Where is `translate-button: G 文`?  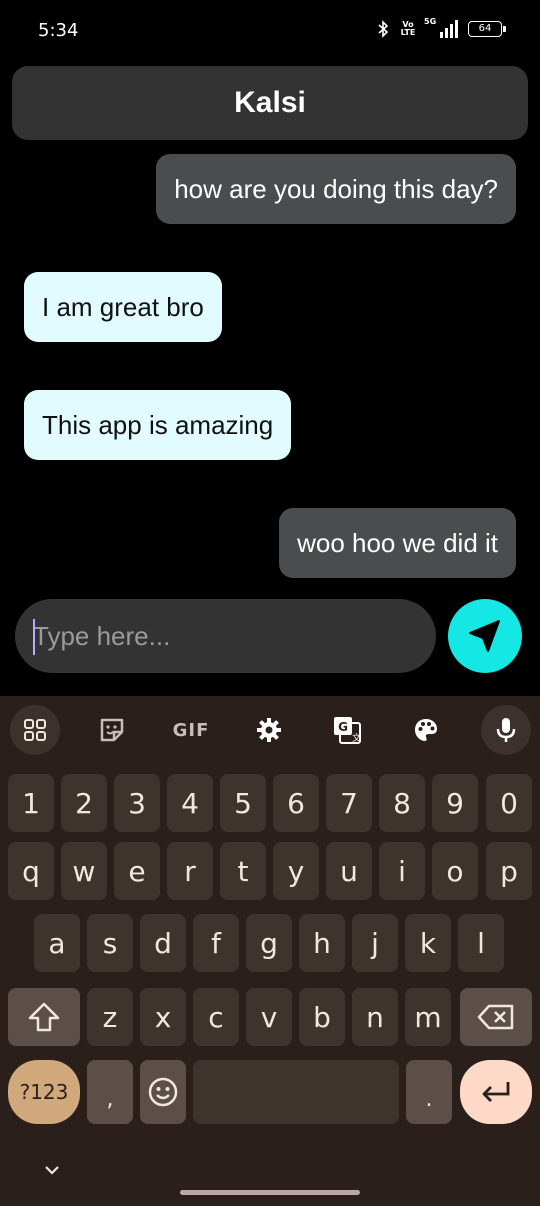
translate-button: G 文 is located at coordinates (347, 730).